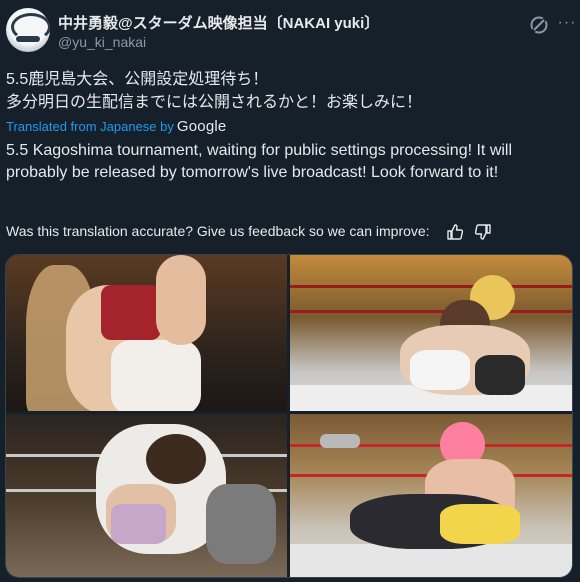 This screenshot has height=582, width=580. Describe the element at coordinates (146, 495) in the screenshot. I see `photo-ring-grapple` at that location.